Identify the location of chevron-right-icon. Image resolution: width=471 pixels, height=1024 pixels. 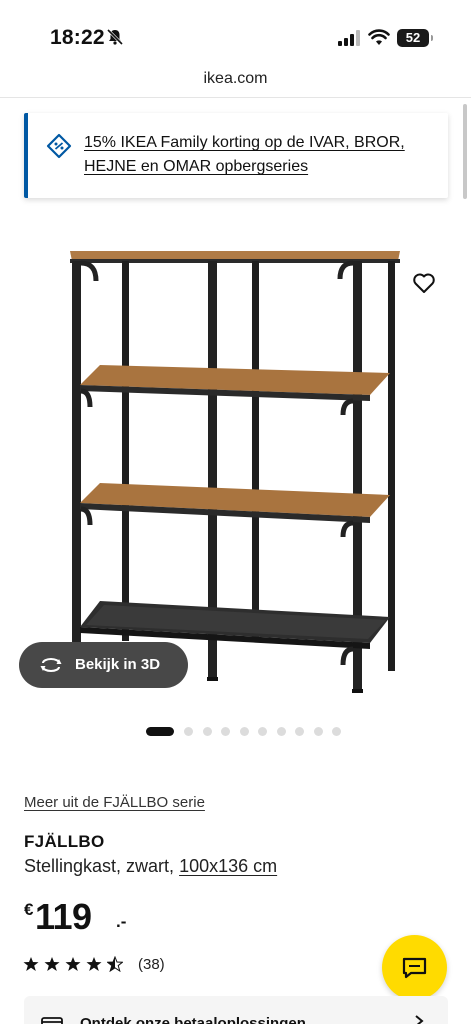
(419, 1019).